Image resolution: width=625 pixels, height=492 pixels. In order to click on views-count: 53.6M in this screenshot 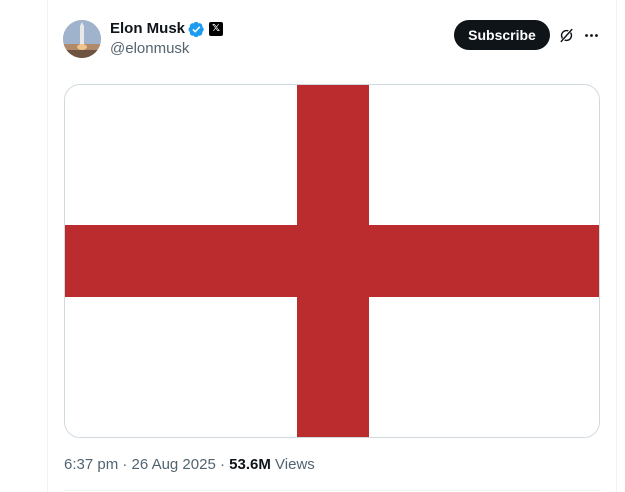, I will do `click(250, 464)`.